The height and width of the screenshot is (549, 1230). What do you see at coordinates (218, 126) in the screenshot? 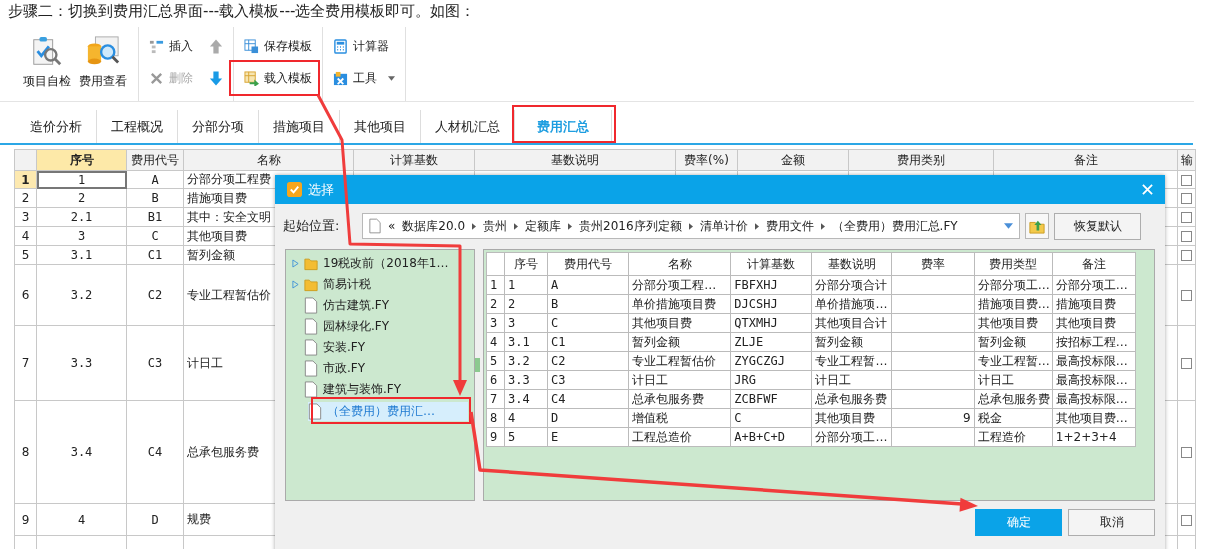
I see `tab: 分部分项` at bounding box center [218, 126].